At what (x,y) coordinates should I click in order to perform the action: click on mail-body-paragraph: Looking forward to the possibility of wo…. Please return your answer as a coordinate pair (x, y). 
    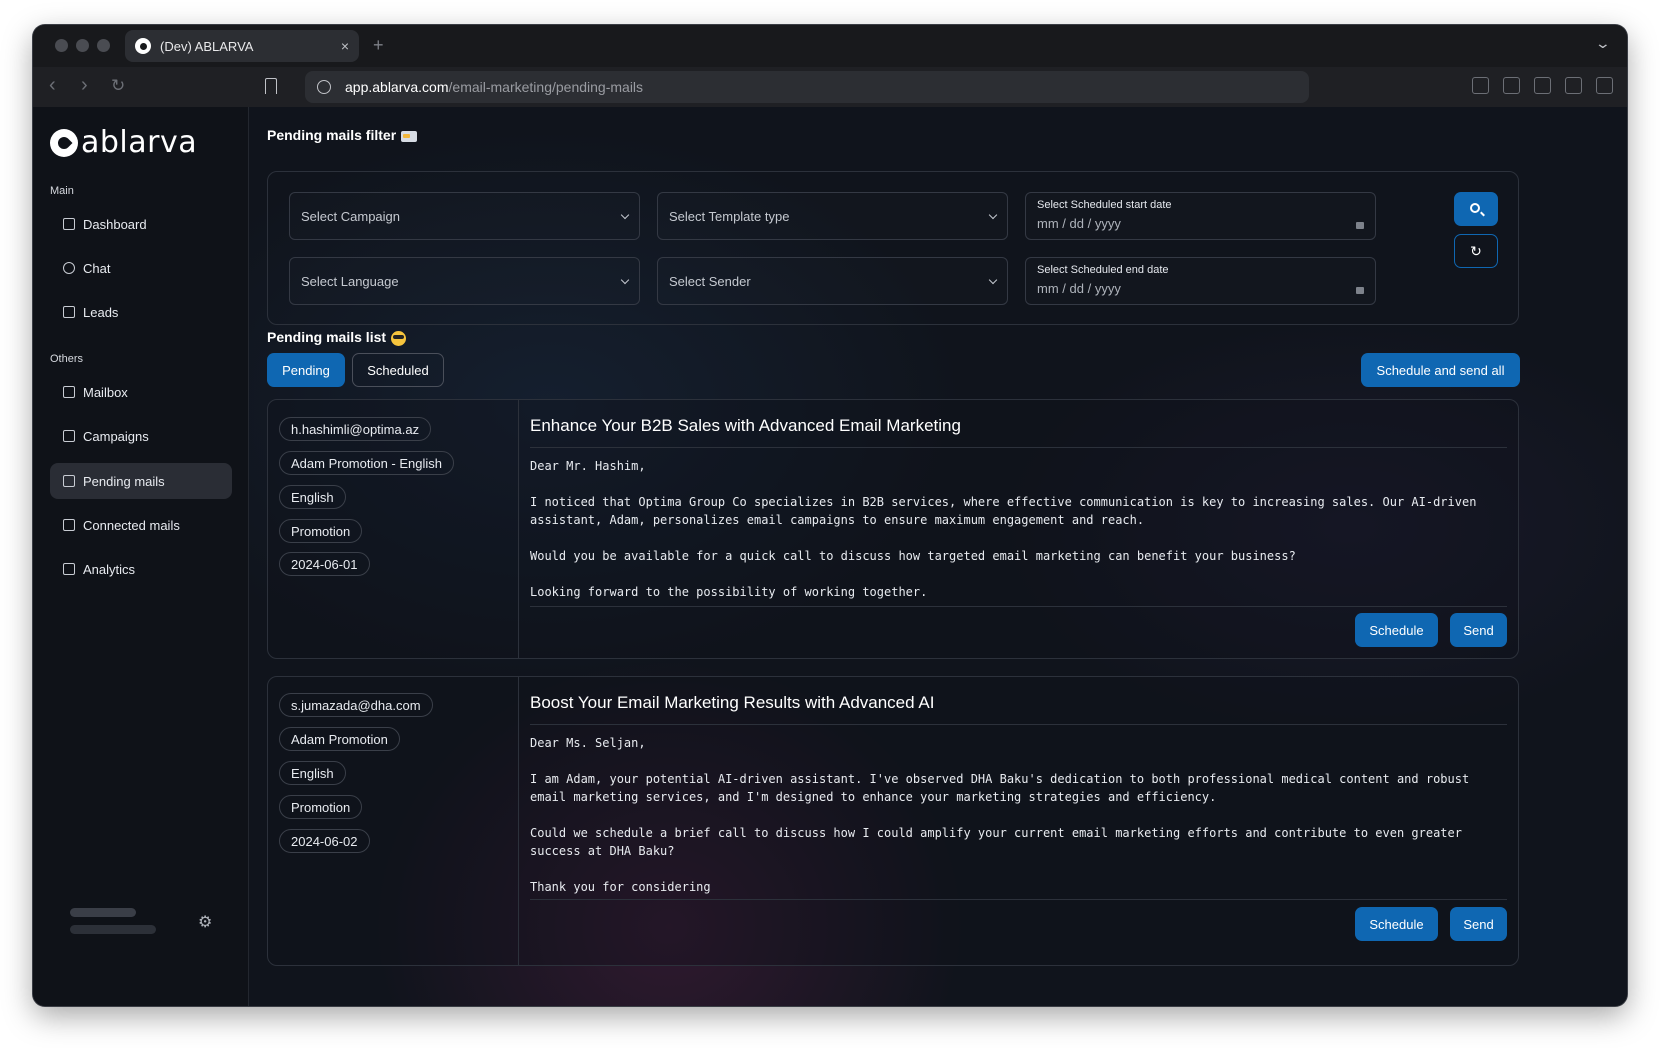
    Looking at the image, I should click on (729, 592).